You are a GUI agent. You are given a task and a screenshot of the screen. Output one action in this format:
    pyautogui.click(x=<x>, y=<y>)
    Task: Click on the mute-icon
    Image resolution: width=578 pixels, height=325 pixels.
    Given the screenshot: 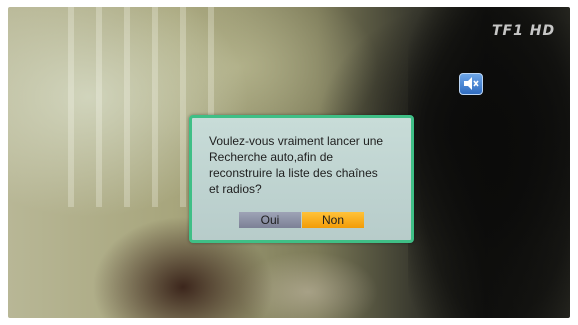 What is the action you would take?
    pyautogui.click(x=471, y=84)
    